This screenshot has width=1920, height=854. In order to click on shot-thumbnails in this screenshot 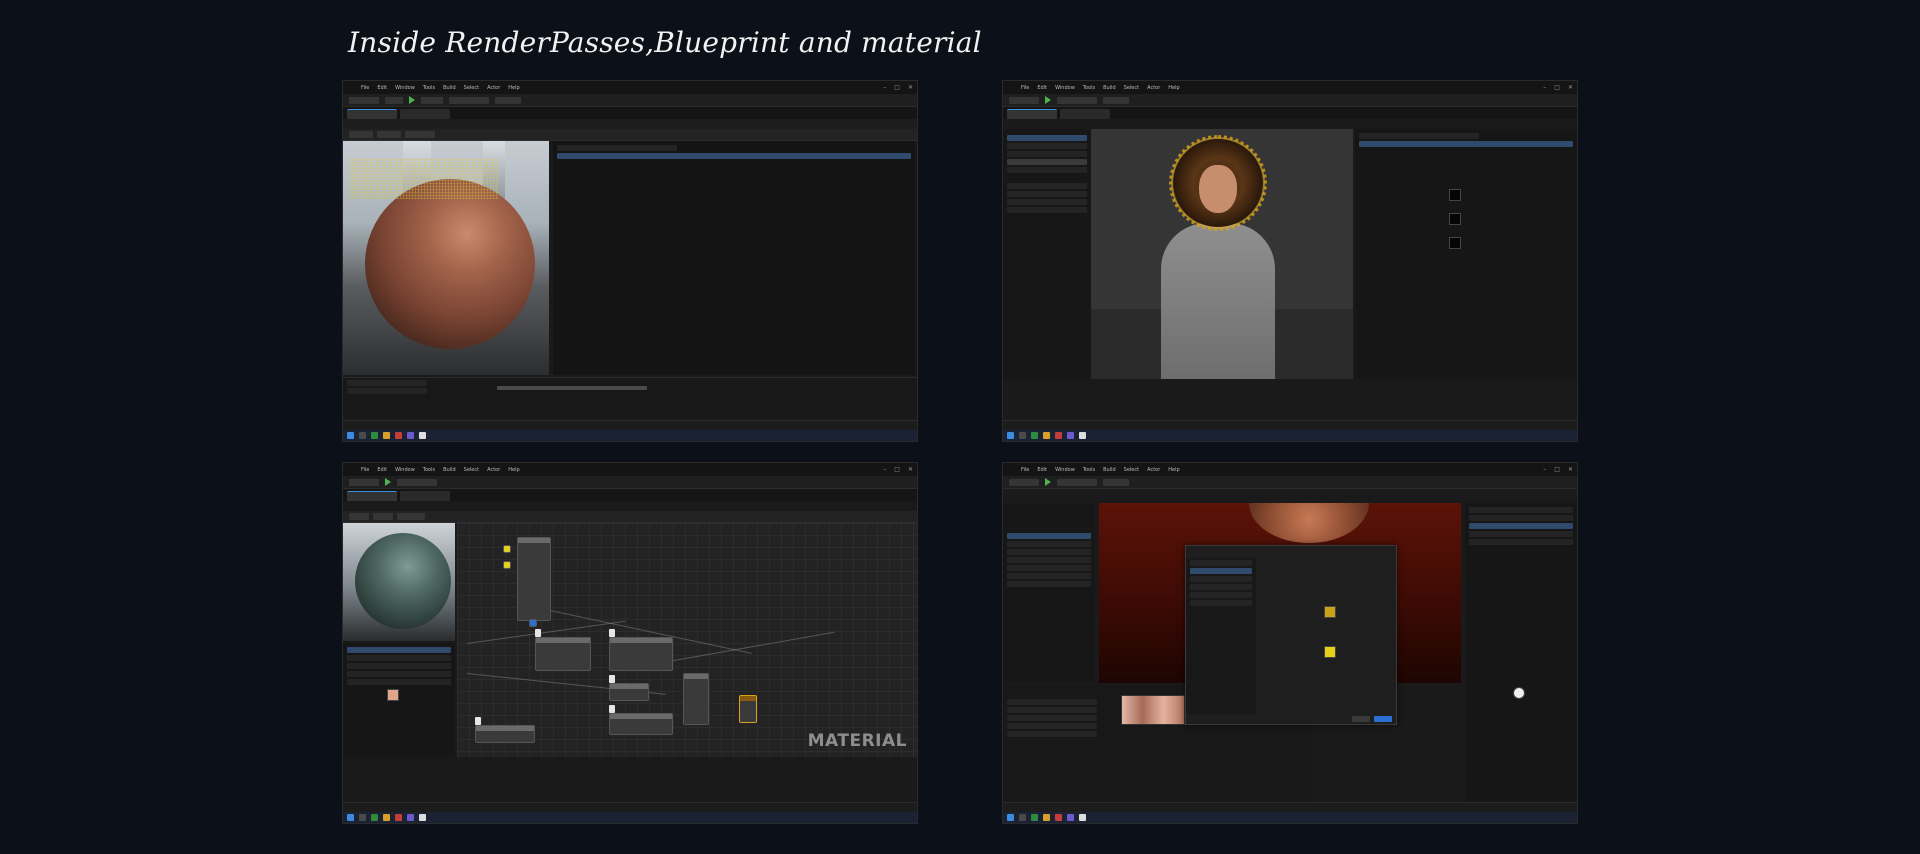, I will do `click(1153, 710)`.